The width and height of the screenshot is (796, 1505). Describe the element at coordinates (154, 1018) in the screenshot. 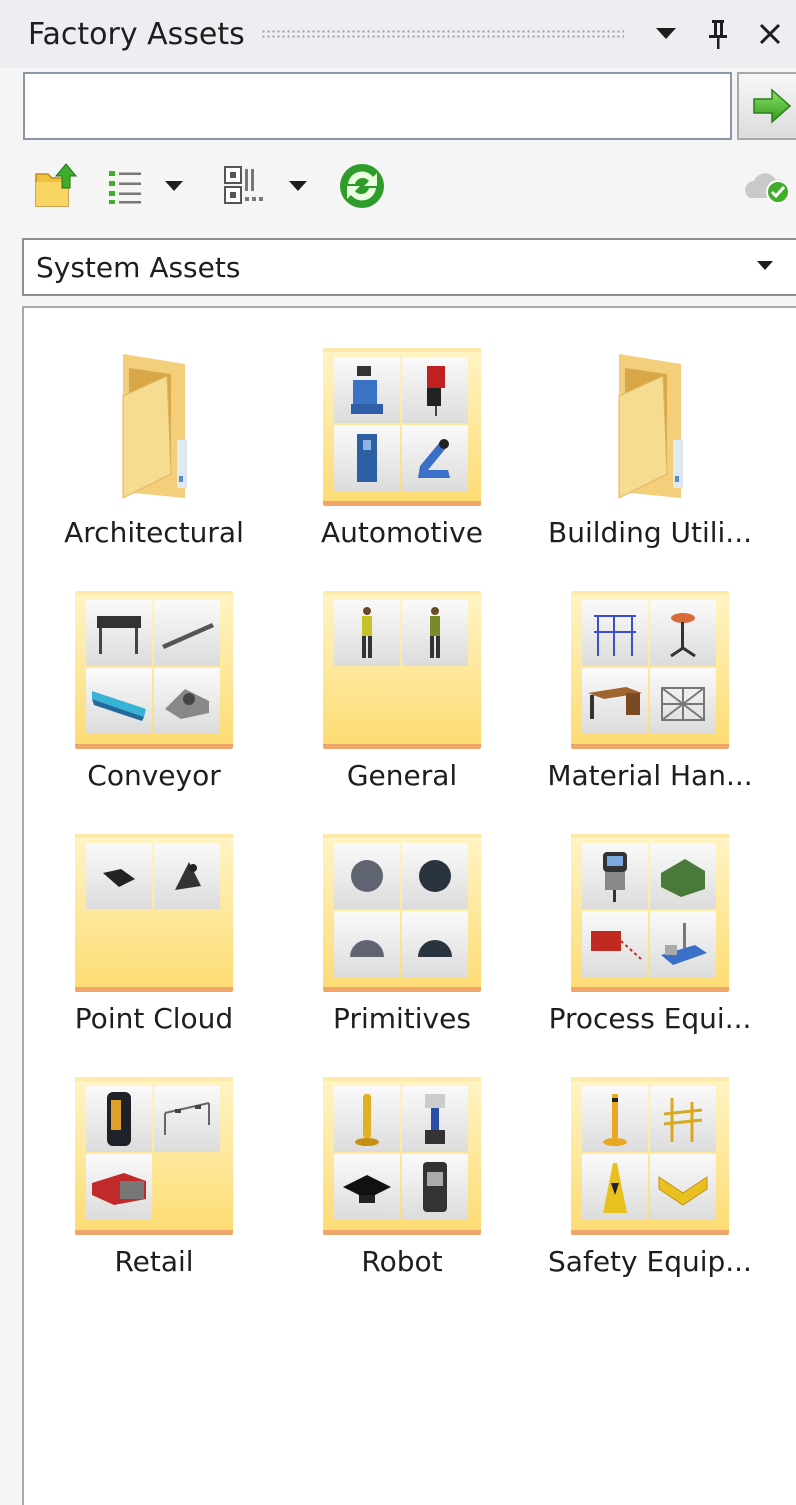

I see `tile-label: Point Cloud` at that location.